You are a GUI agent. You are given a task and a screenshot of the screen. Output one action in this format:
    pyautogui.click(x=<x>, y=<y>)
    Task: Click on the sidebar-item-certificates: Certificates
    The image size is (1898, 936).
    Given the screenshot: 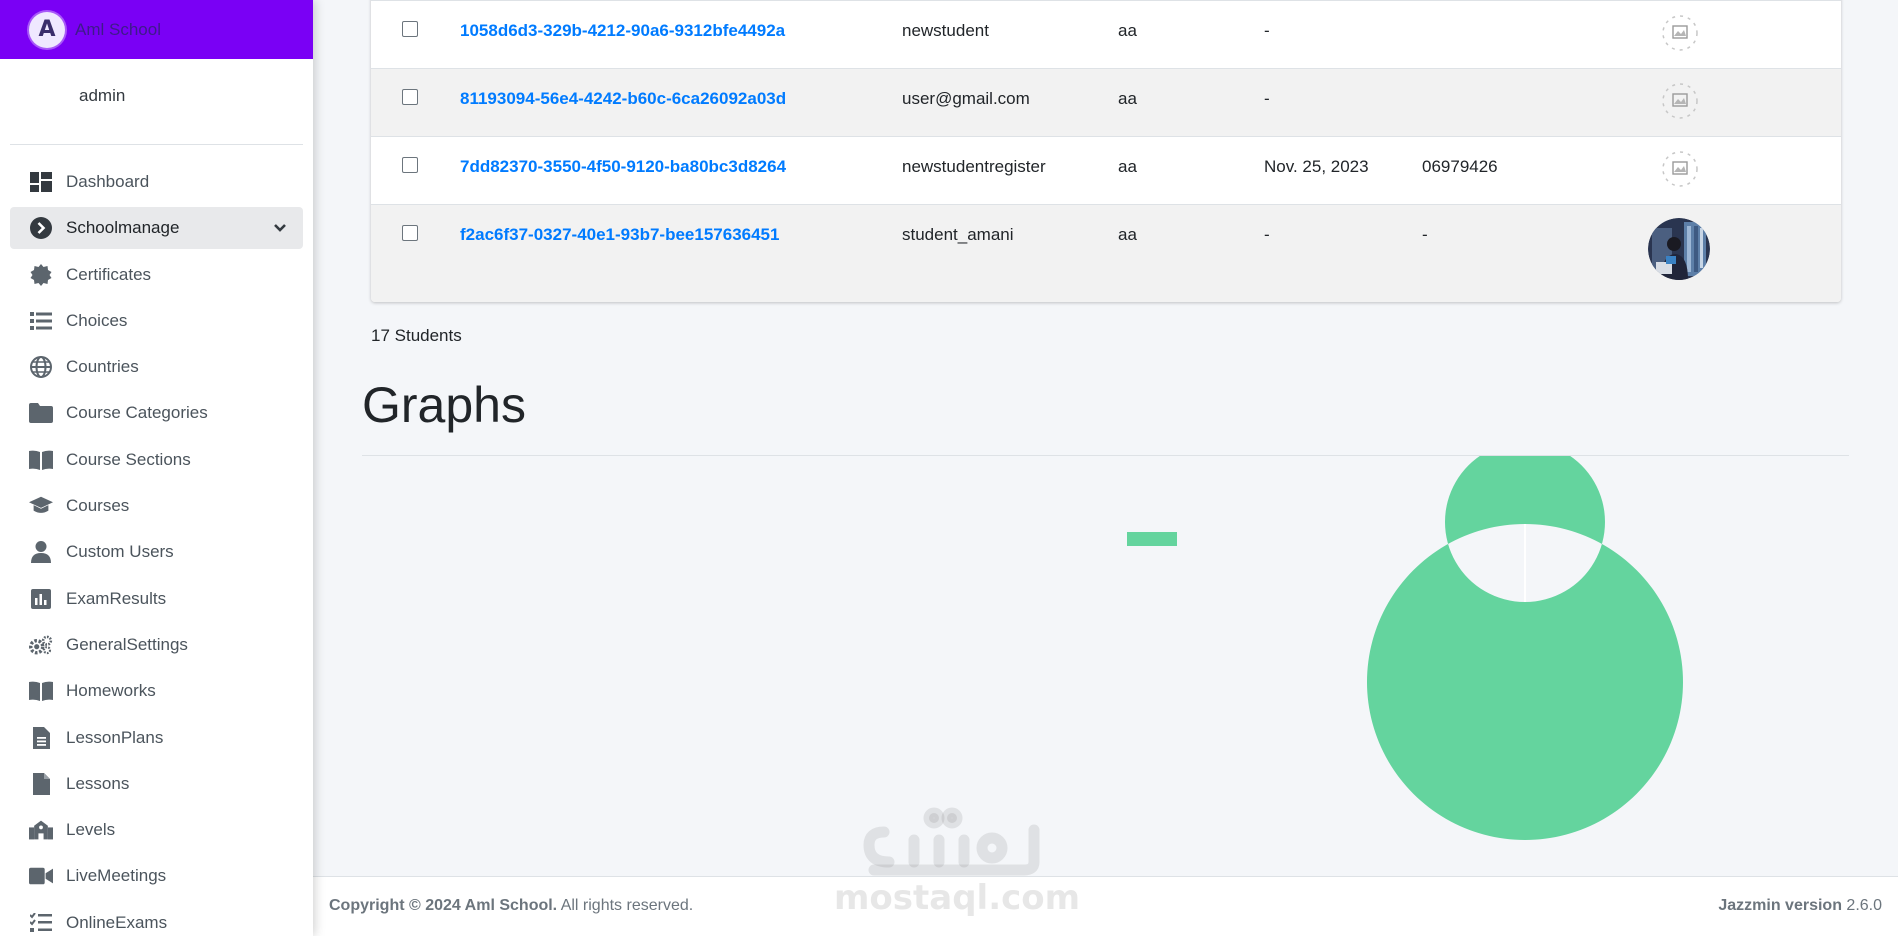 What is the action you would take?
    pyautogui.click(x=156, y=275)
    